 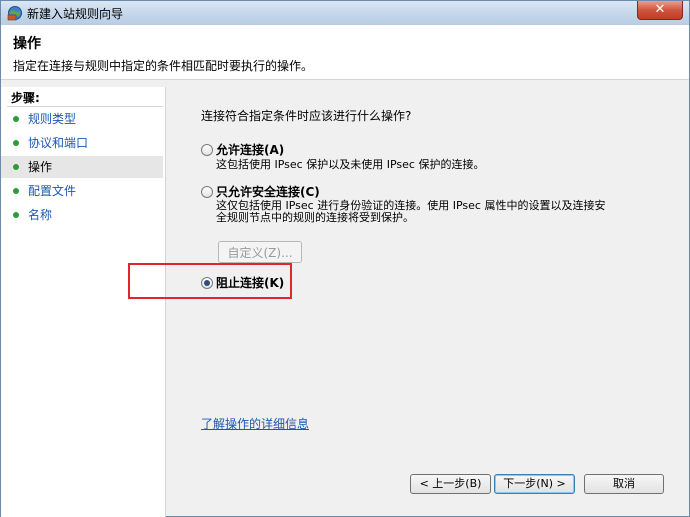 I want to click on sidebar-item-label: 操作, so click(x=40, y=167).